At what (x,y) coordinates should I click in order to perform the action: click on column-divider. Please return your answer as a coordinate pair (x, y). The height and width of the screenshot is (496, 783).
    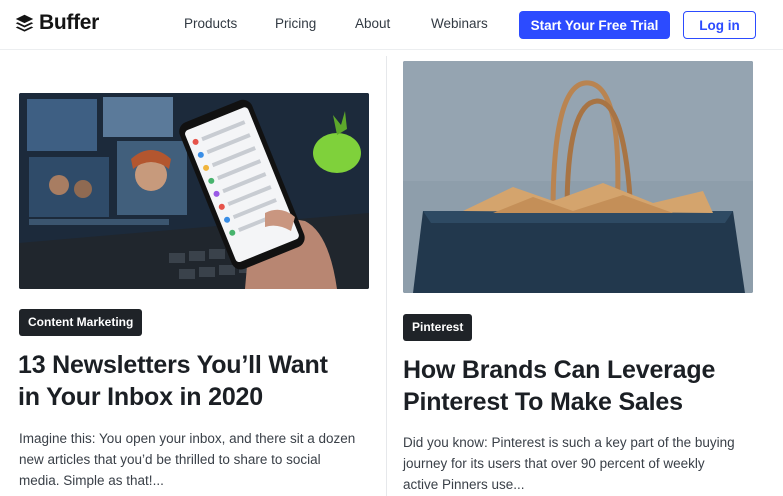
    Looking at the image, I should click on (386, 276).